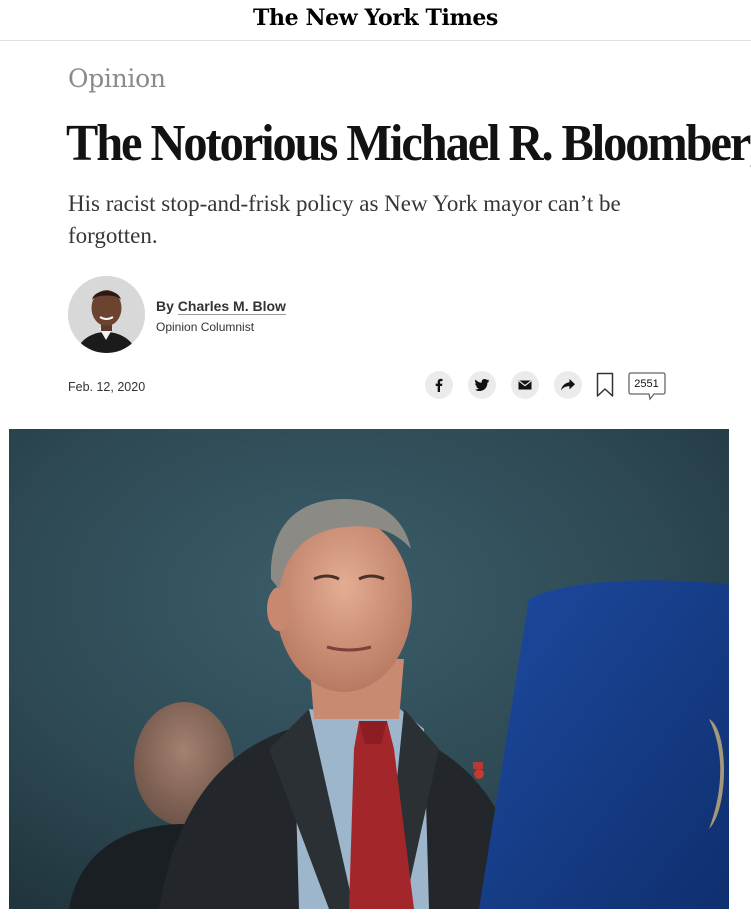 The height and width of the screenshot is (917, 751). I want to click on facebook-icon, so click(439, 385).